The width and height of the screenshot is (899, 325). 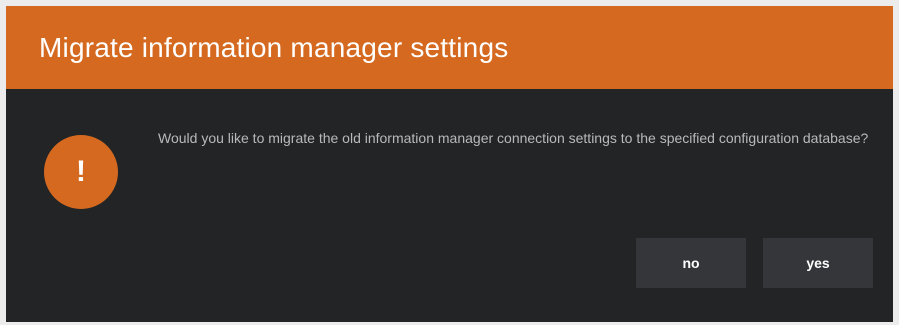 What do you see at coordinates (81, 172) in the screenshot?
I see `exclamation-icon: !` at bounding box center [81, 172].